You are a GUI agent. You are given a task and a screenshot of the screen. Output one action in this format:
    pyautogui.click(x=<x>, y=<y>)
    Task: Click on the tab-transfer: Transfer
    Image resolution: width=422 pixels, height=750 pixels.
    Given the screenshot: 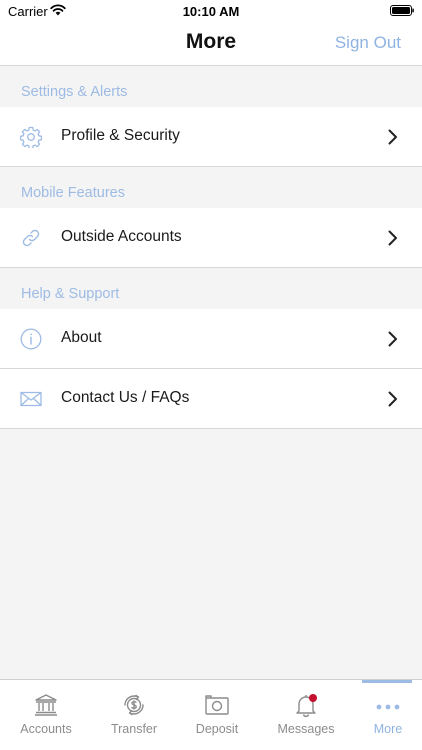 What is the action you would take?
    pyautogui.click(x=134, y=715)
    